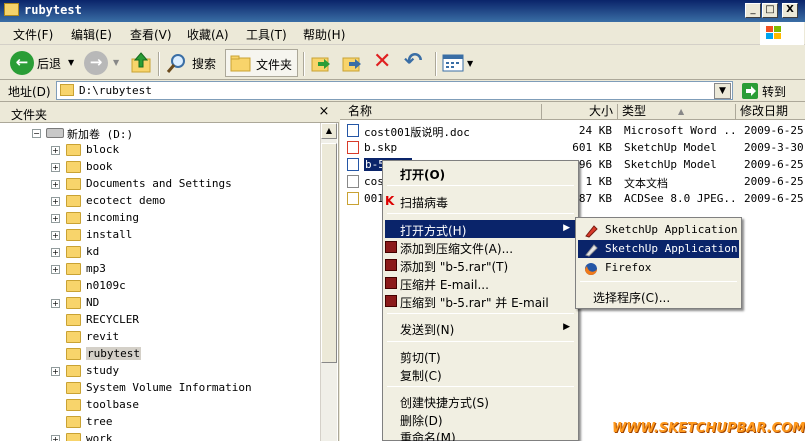 The height and width of the screenshot is (441, 805). What do you see at coordinates (480, 374) in the screenshot?
I see `menu-item-copy: 复制(C)` at bounding box center [480, 374].